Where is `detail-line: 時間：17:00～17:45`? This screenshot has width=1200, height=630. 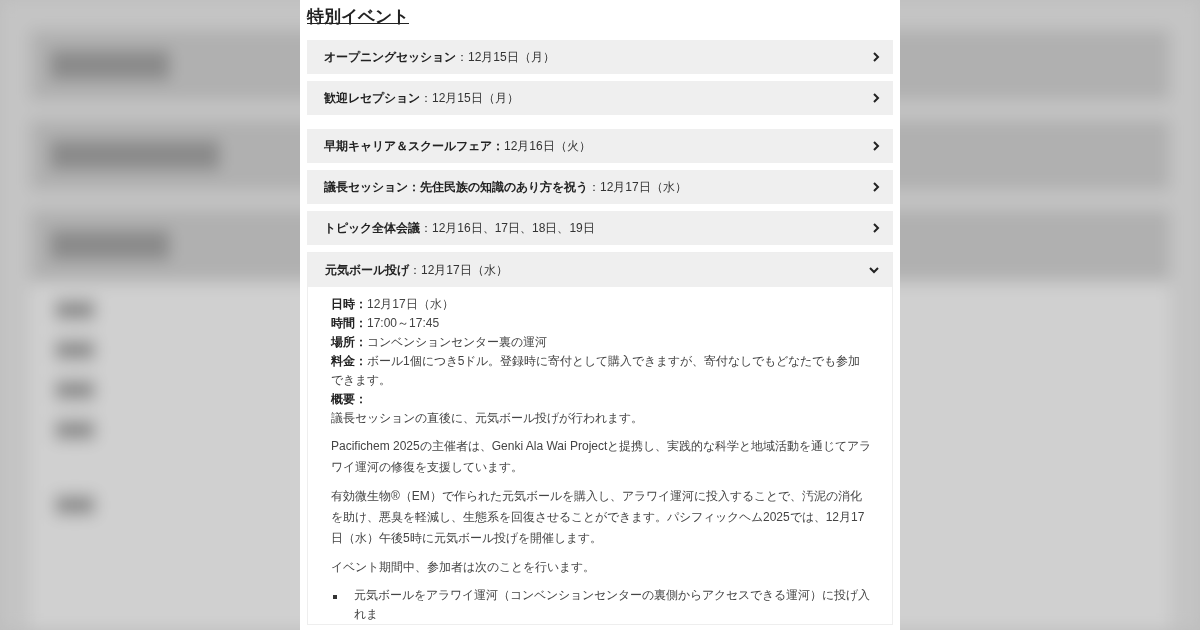
detail-line: 時間：17:00～17:45 is located at coordinates (386, 323).